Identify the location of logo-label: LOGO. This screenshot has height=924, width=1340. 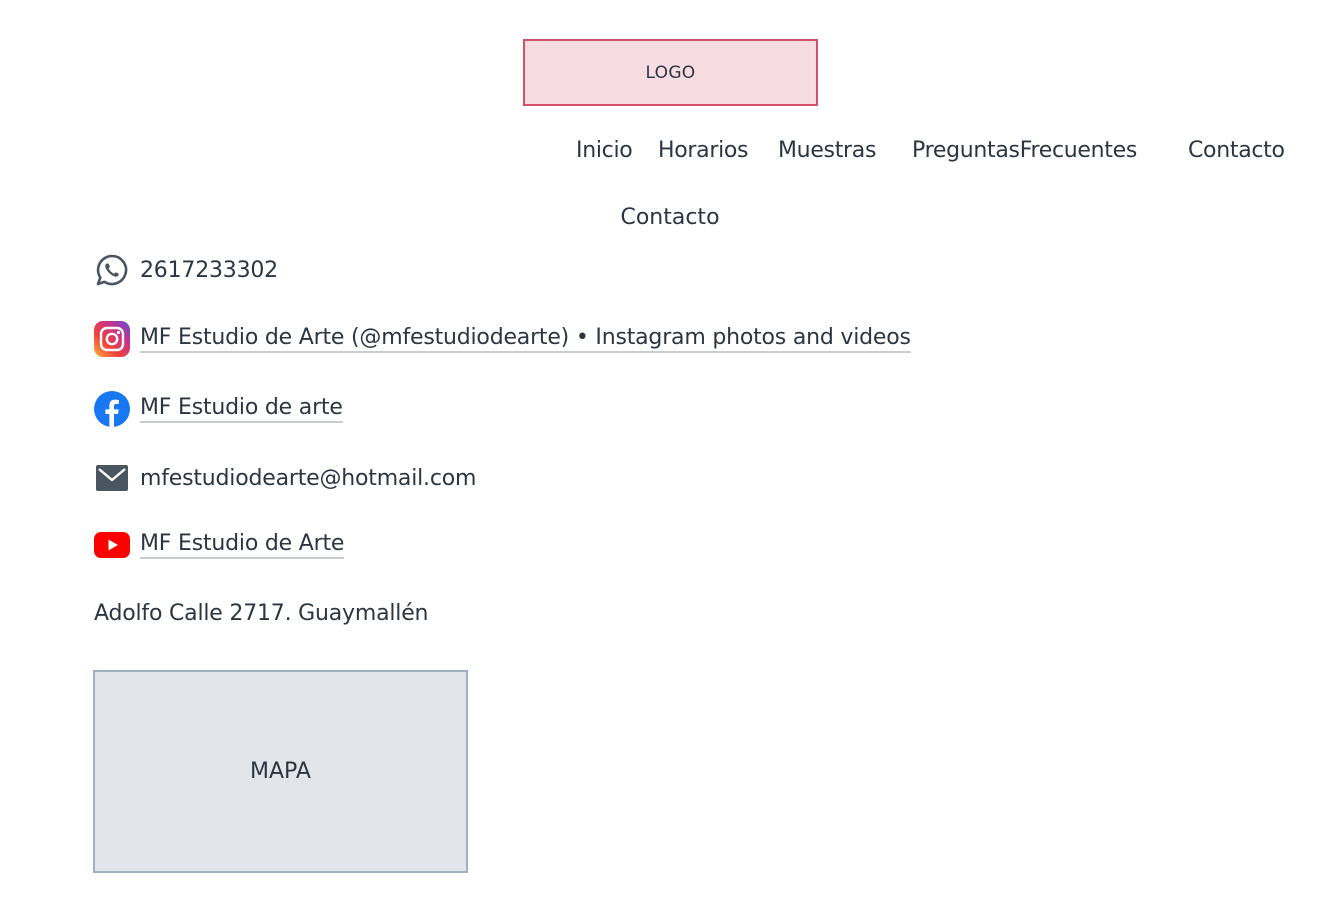
(670, 72).